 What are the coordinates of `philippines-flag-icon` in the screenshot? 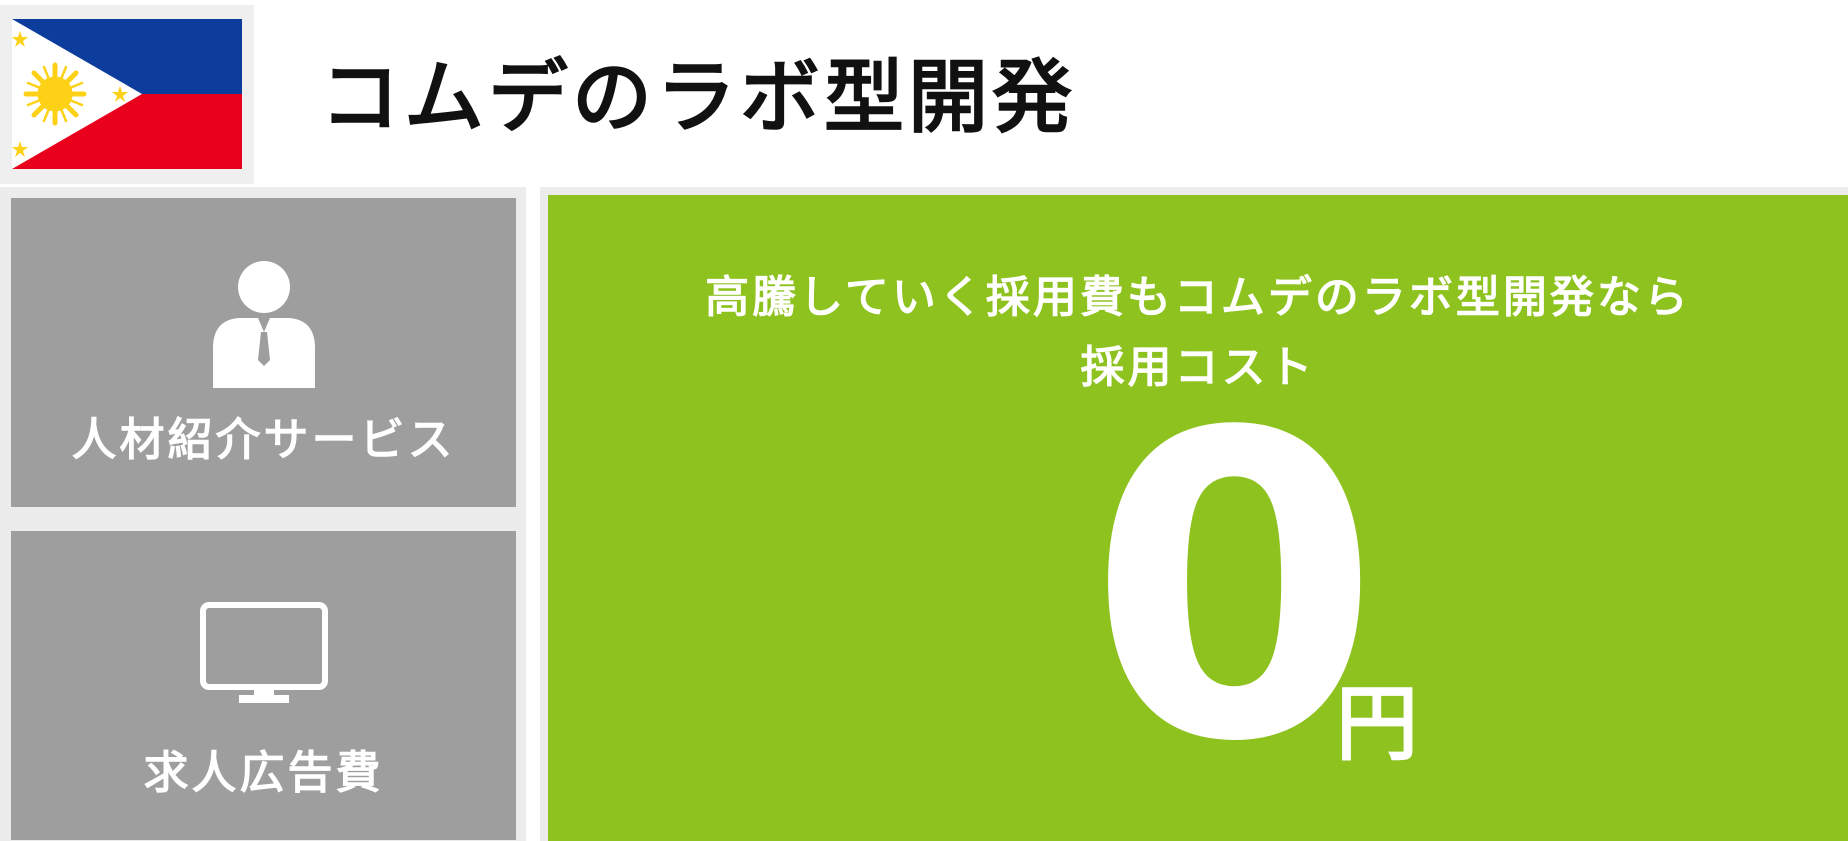 It's located at (127, 94).